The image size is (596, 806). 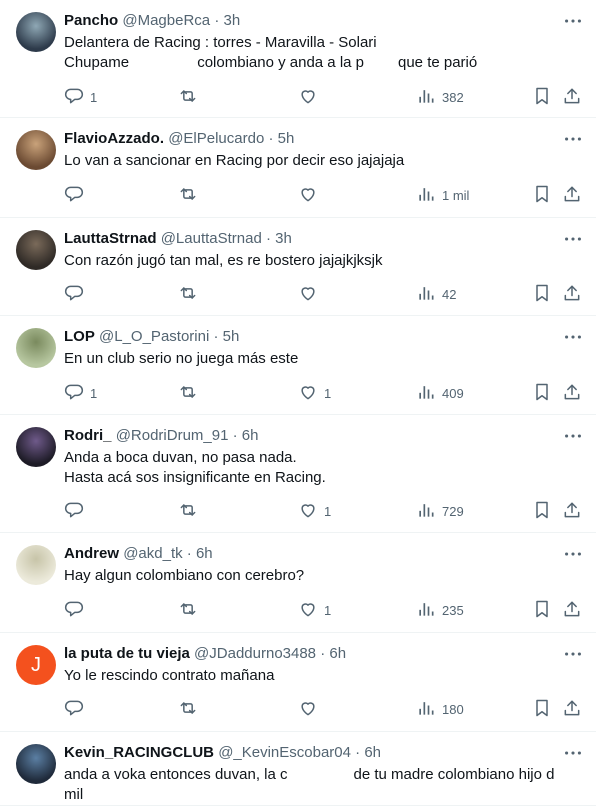 What do you see at coordinates (110, 238) in the screenshot?
I see `display-name: LauttaStrnad` at bounding box center [110, 238].